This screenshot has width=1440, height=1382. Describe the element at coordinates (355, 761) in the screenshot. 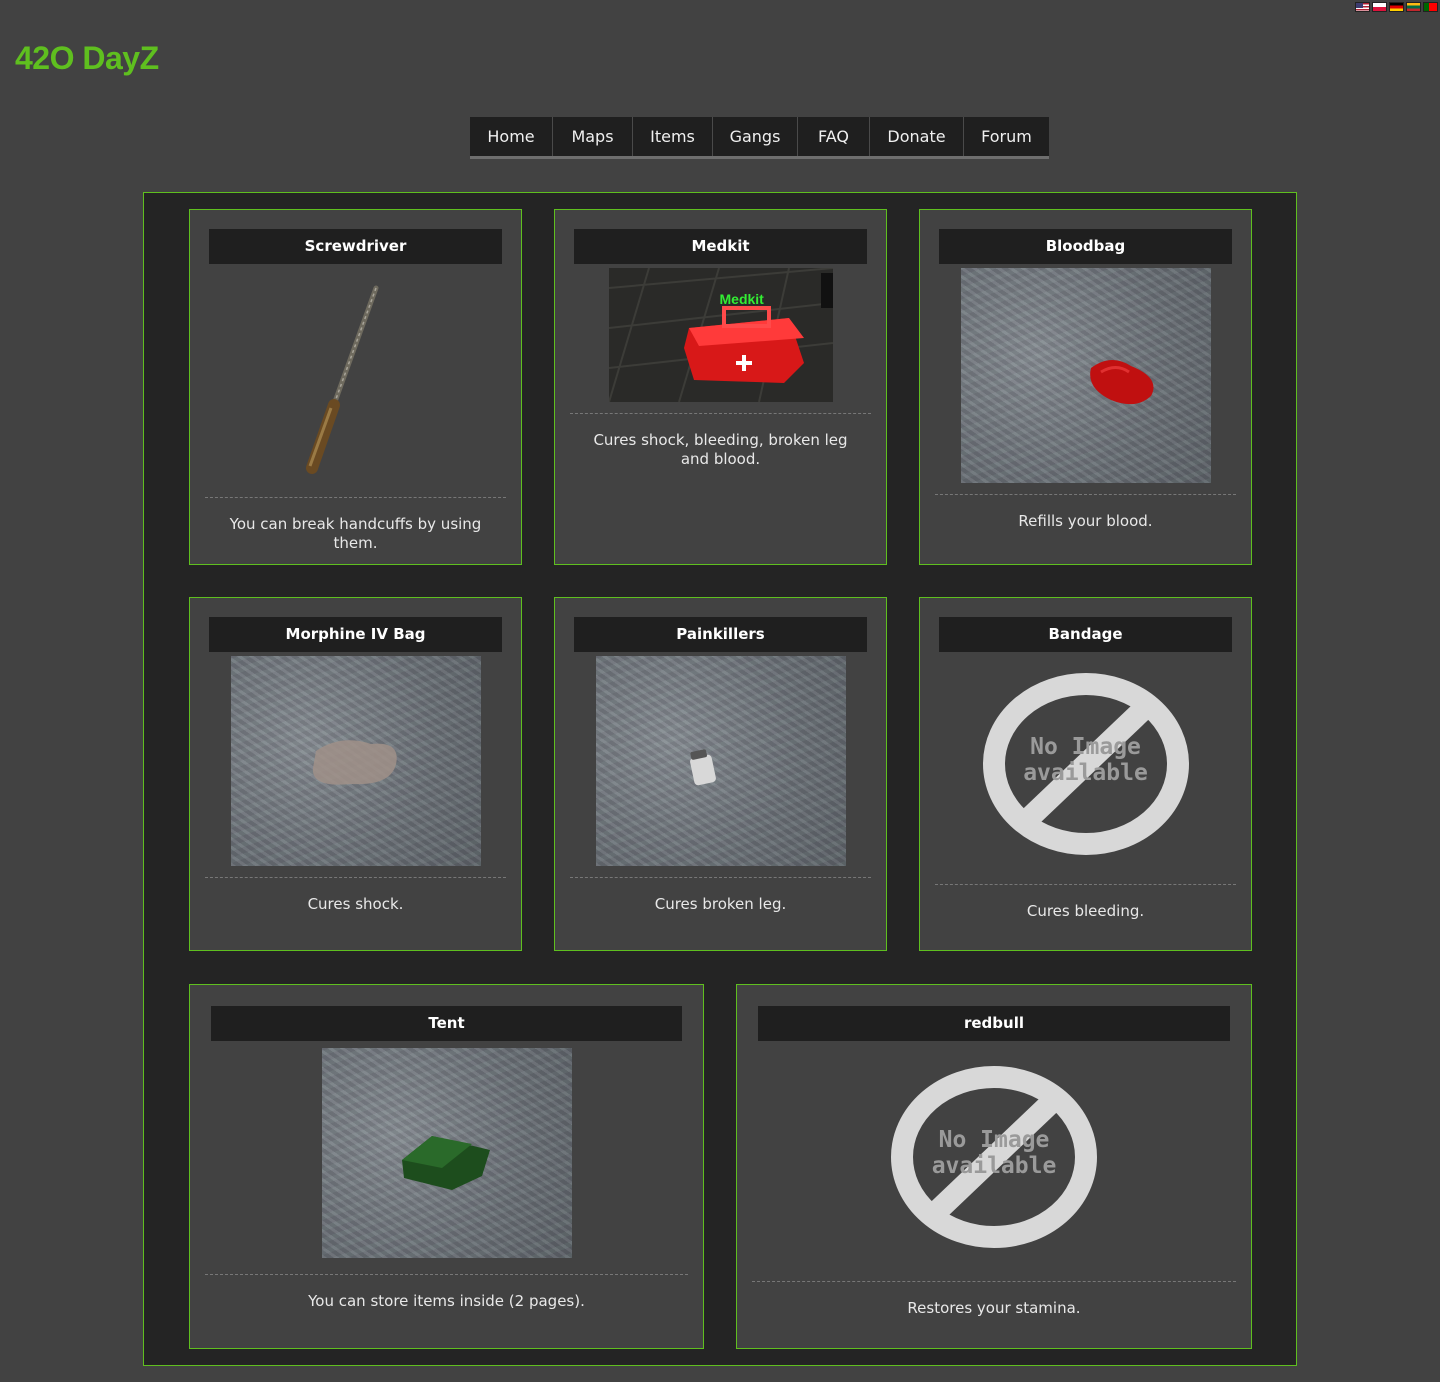

I see `morphine-iv-bag-image` at that location.